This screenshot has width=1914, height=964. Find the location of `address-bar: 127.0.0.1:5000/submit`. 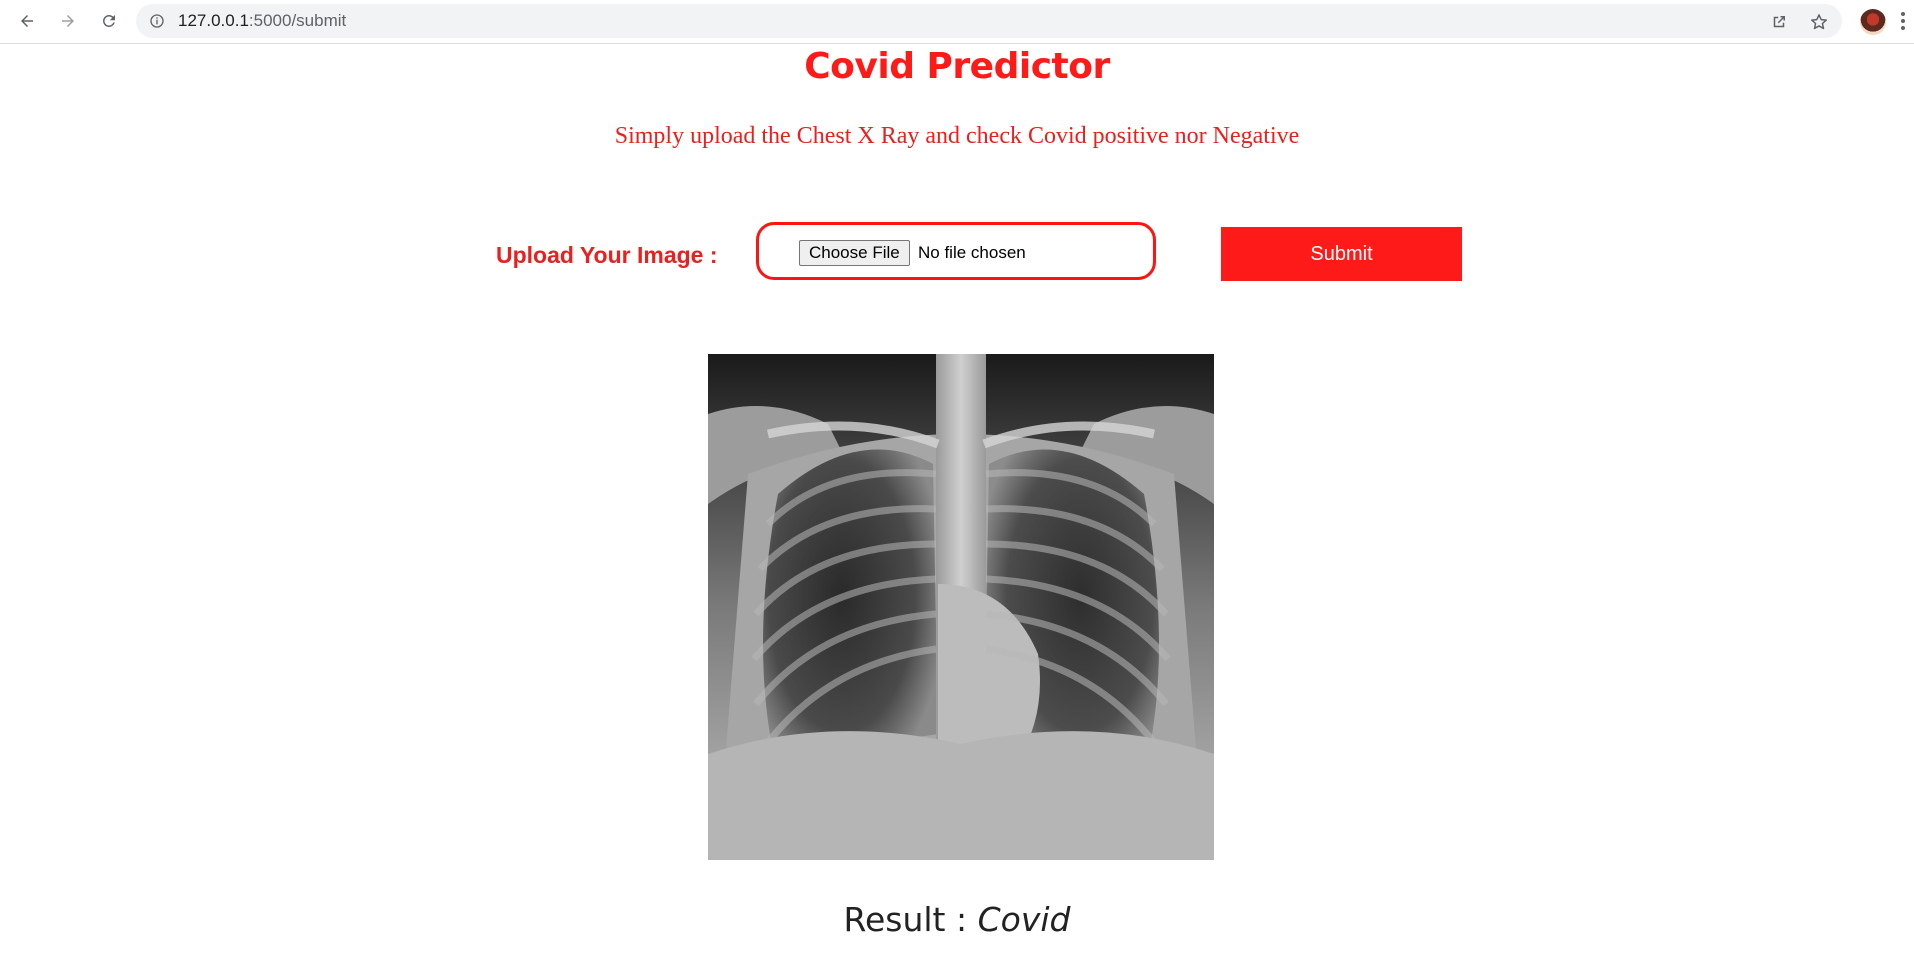

address-bar: 127.0.0.1:5000/submit is located at coordinates (989, 21).